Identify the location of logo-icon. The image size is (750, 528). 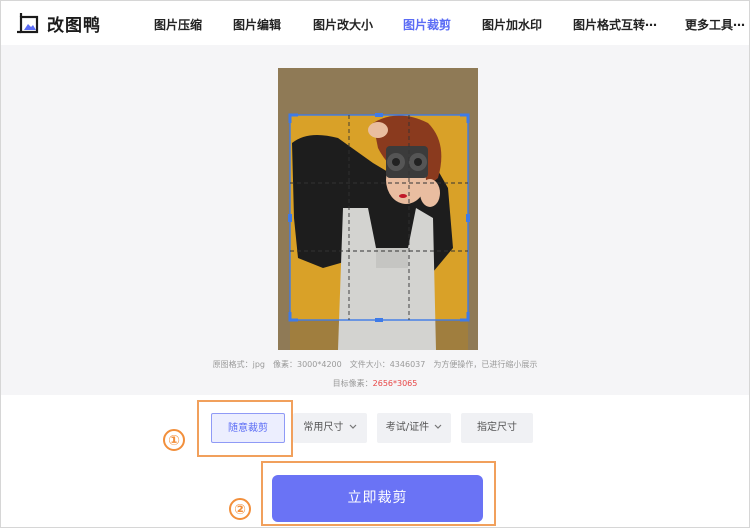
(28, 22).